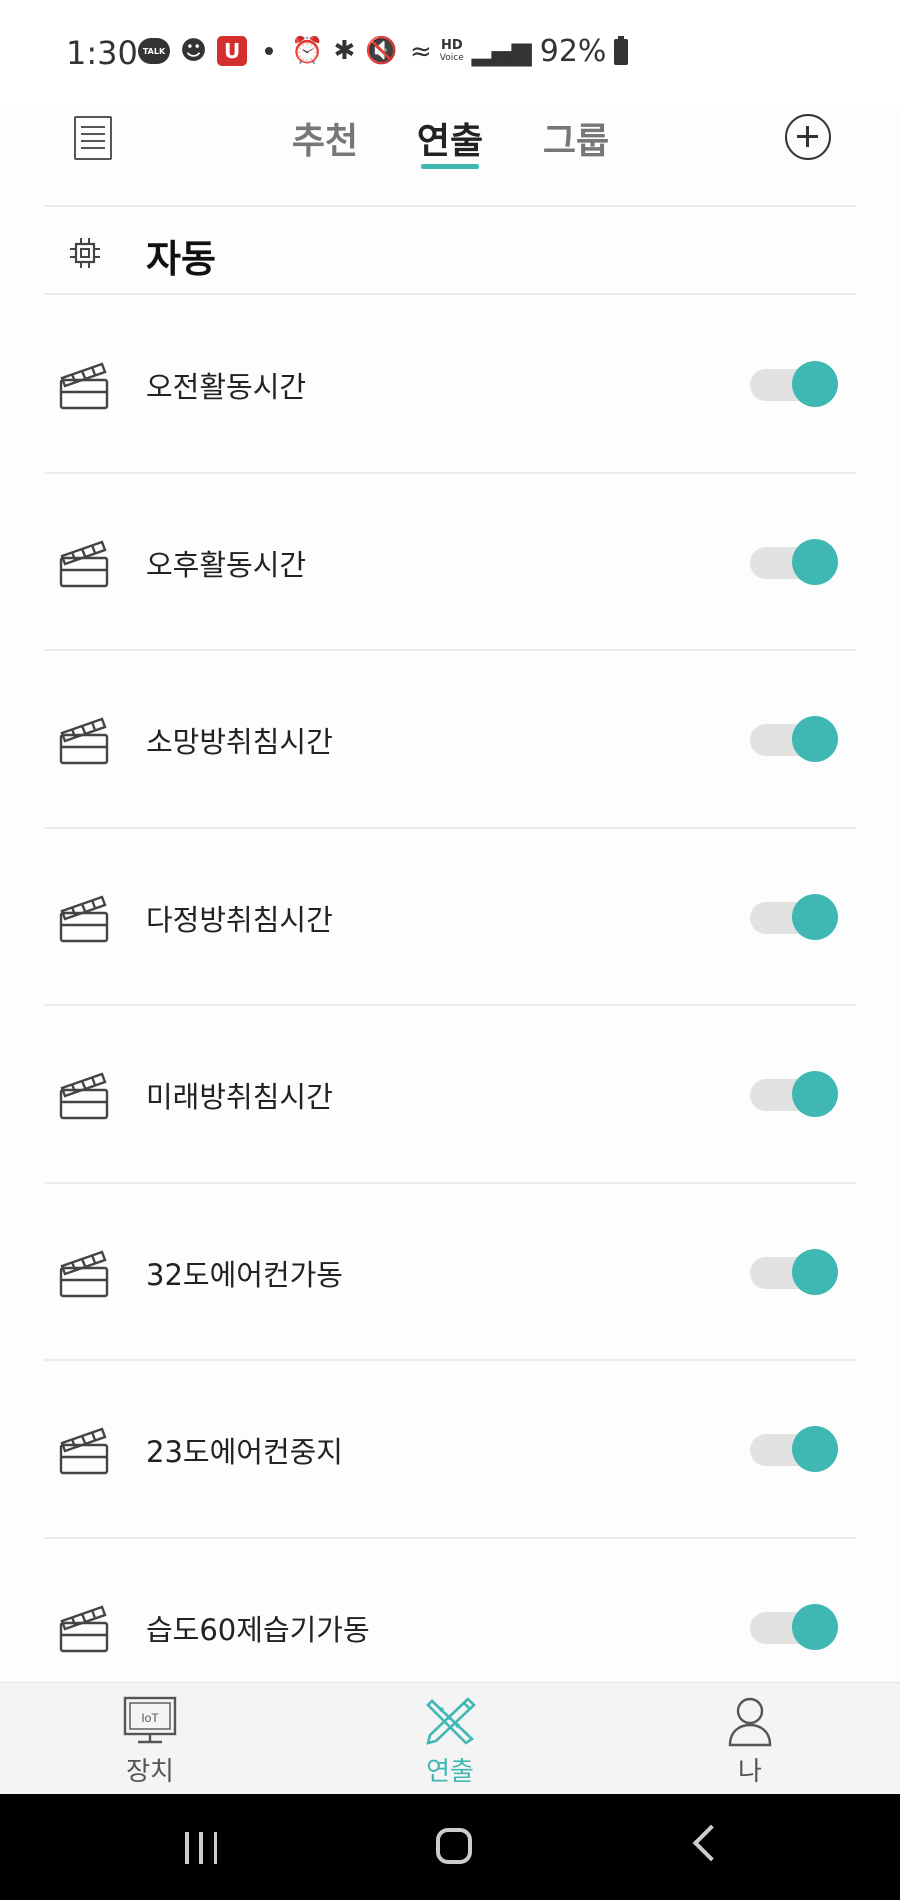  What do you see at coordinates (450, 166) in the screenshot?
I see `active-tab-indicator` at bounding box center [450, 166].